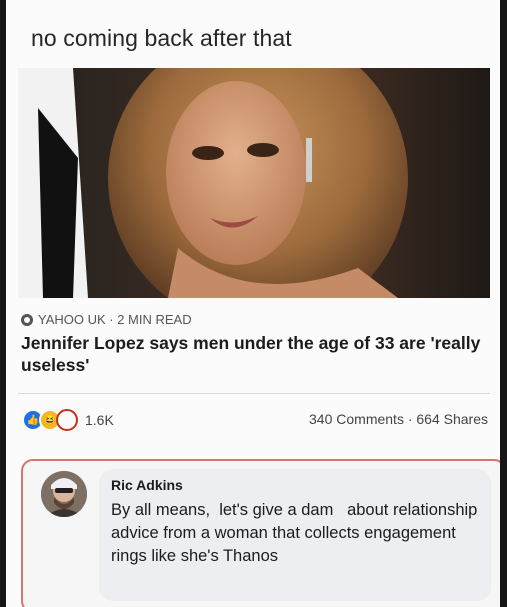  Describe the element at coordinates (99, 420) in the screenshot. I see `reaction-count: 1.6K` at that location.